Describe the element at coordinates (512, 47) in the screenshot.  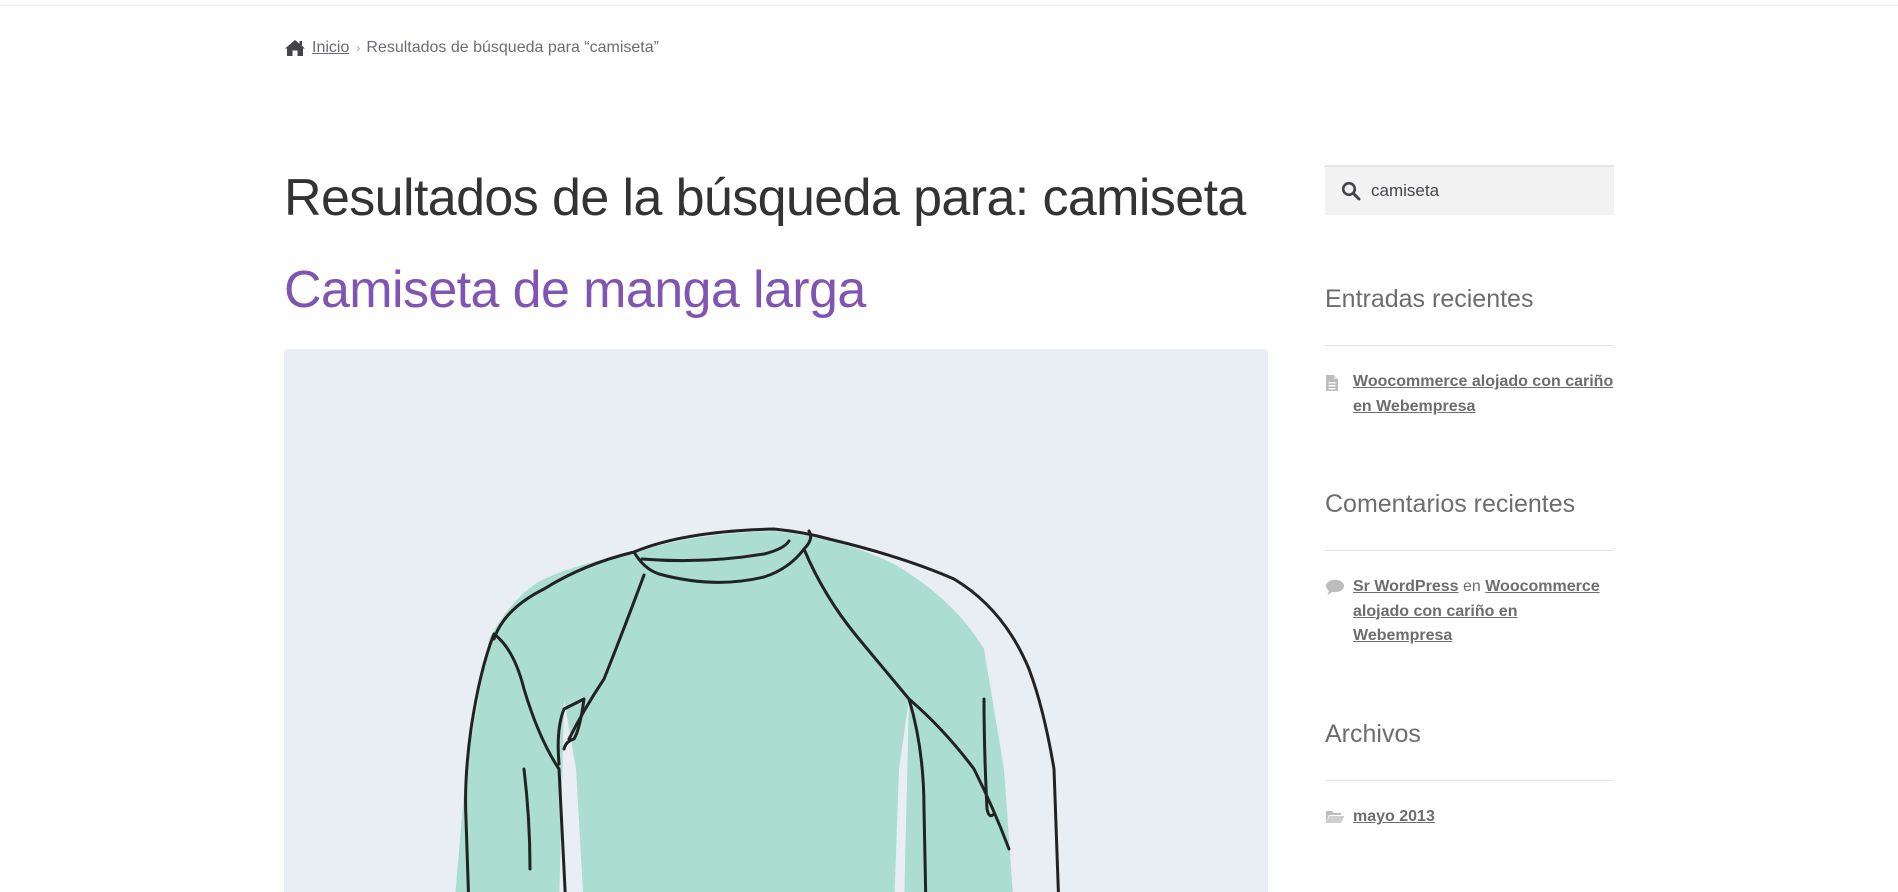
I see `breadcrumb-current: Resultados de búsqueda para “camiseta”` at that location.